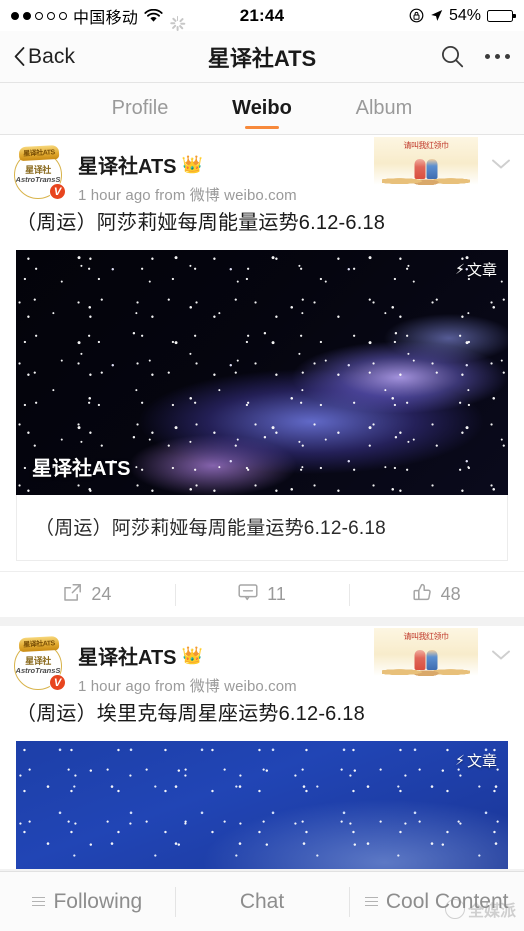  I want to click on bottom-item-cool-content: Cool Content, so click(436, 901).